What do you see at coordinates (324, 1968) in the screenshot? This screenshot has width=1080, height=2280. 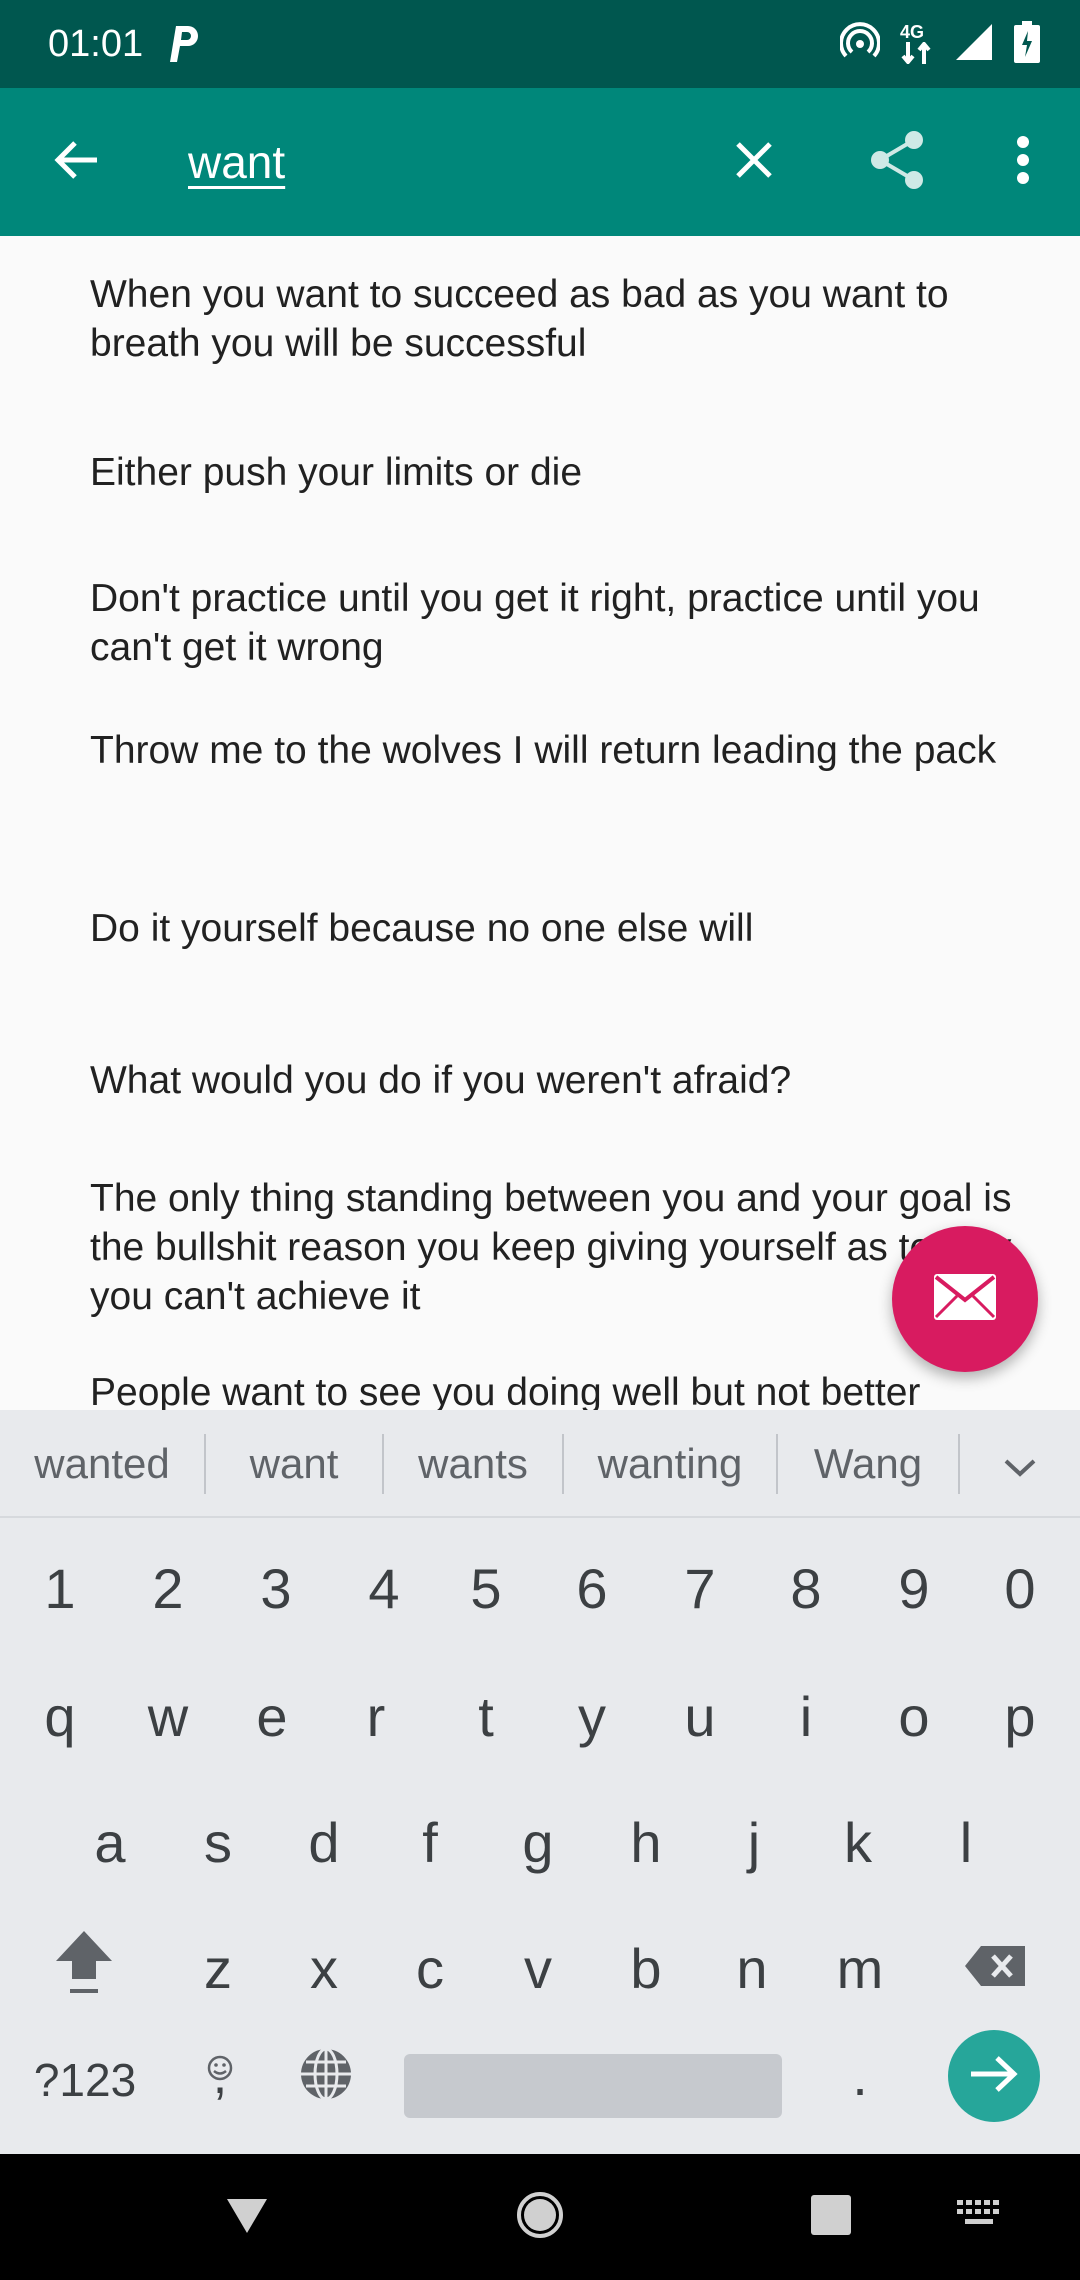 I see `key-x: x` at bounding box center [324, 1968].